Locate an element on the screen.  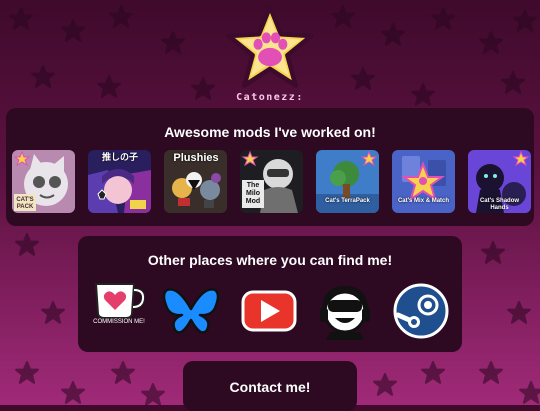
mod-cats-pack: CAT'S PACK is located at coordinates (43, 181).